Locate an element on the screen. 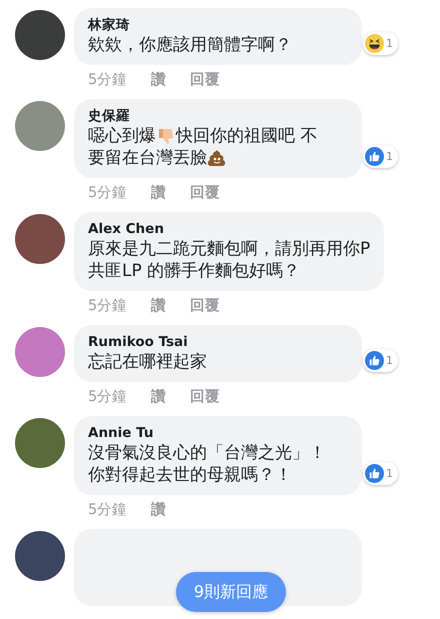 This screenshot has width=440, height=619. comment-text: 共匪LP 的髒手作麵包好嗎？ is located at coordinates (194, 271).